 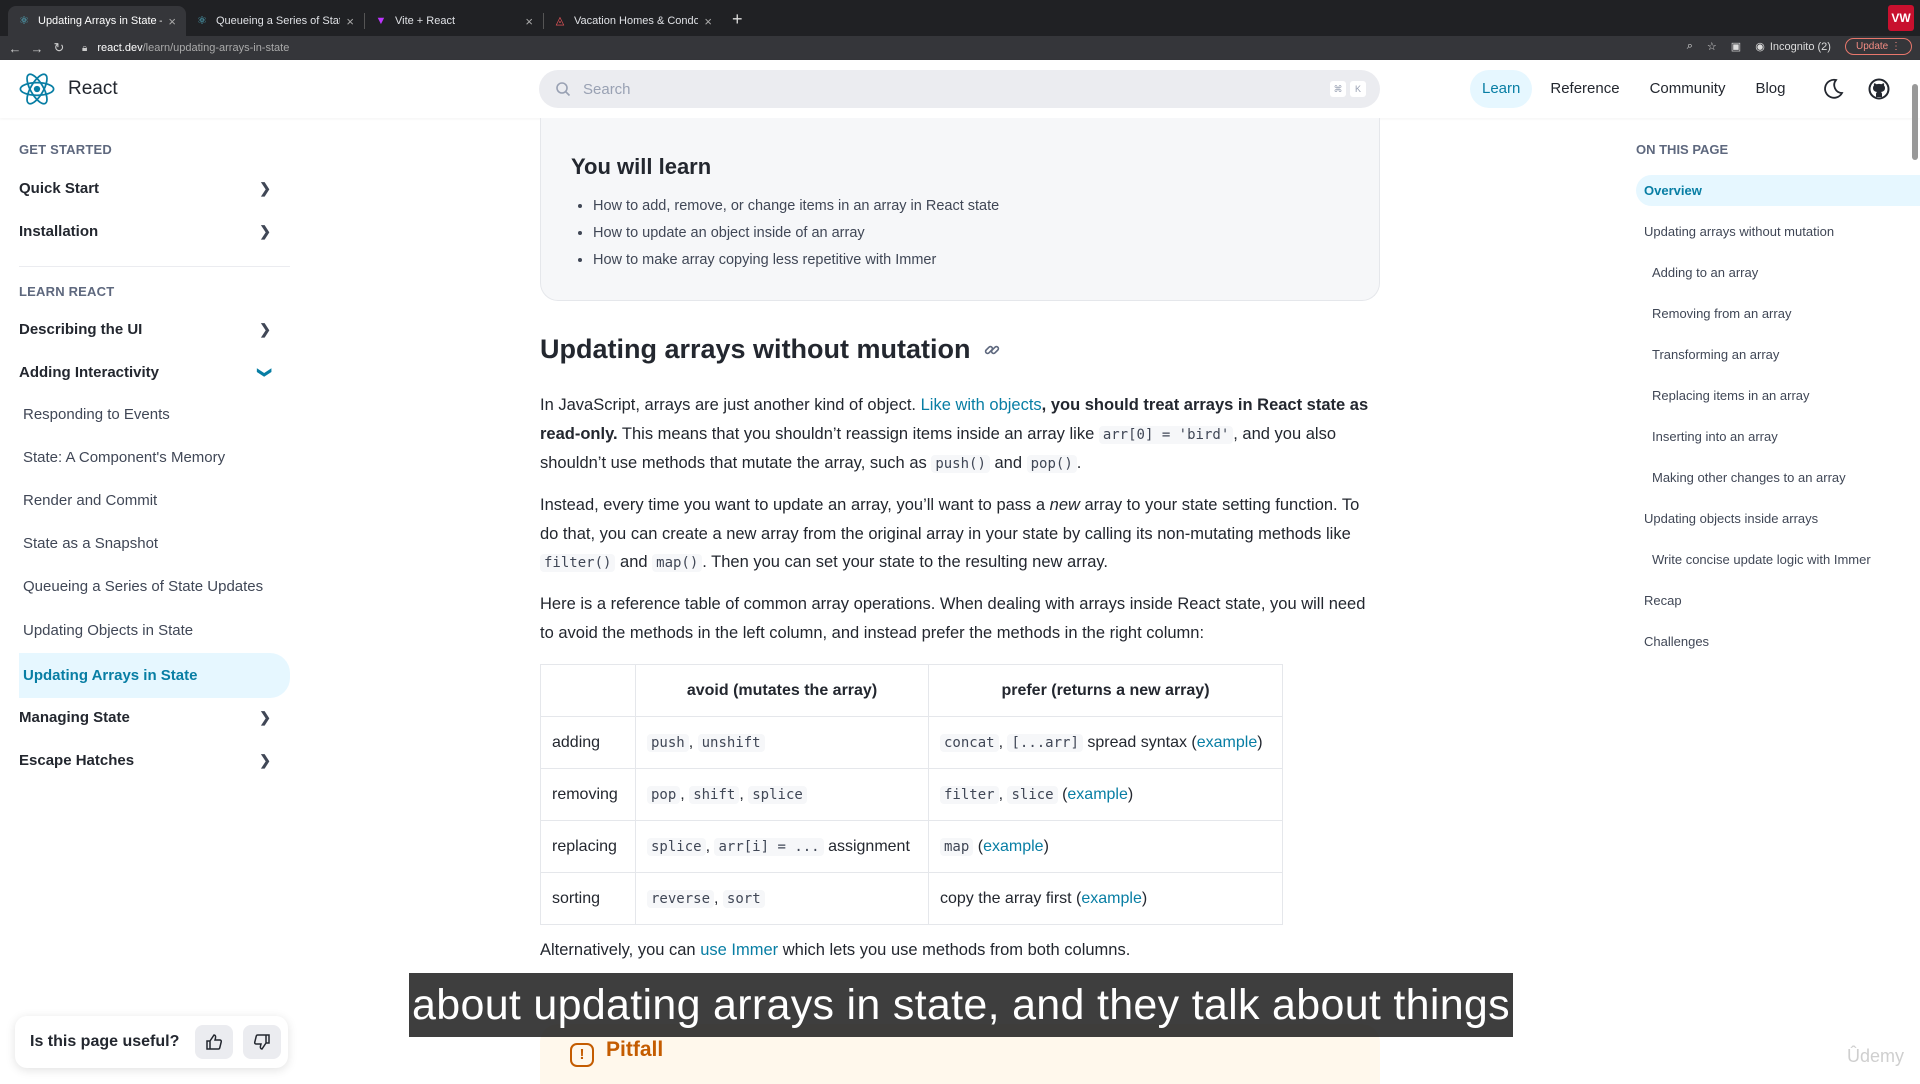 I want to click on toc-item: Removing from an array, so click(x=1778, y=313).